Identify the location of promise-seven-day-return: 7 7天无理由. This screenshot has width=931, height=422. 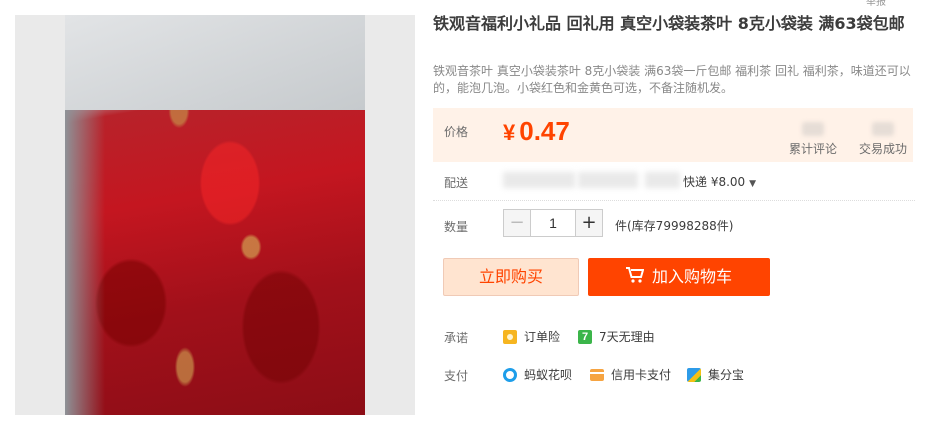
(616, 336).